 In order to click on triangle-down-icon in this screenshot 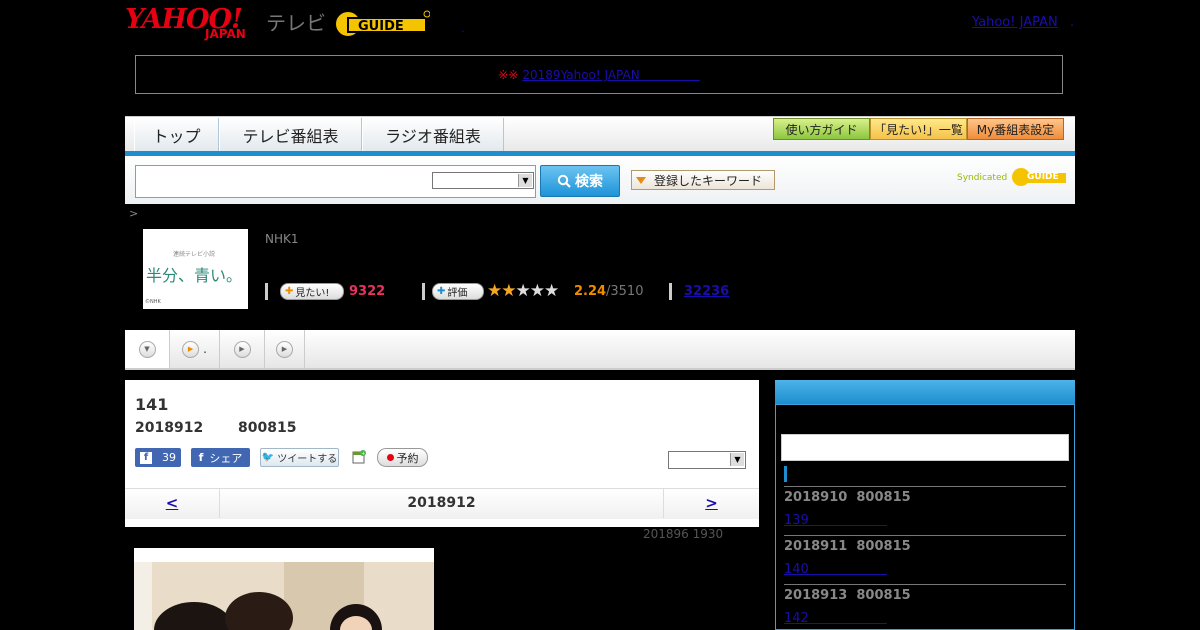, I will do `click(641, 180)`.